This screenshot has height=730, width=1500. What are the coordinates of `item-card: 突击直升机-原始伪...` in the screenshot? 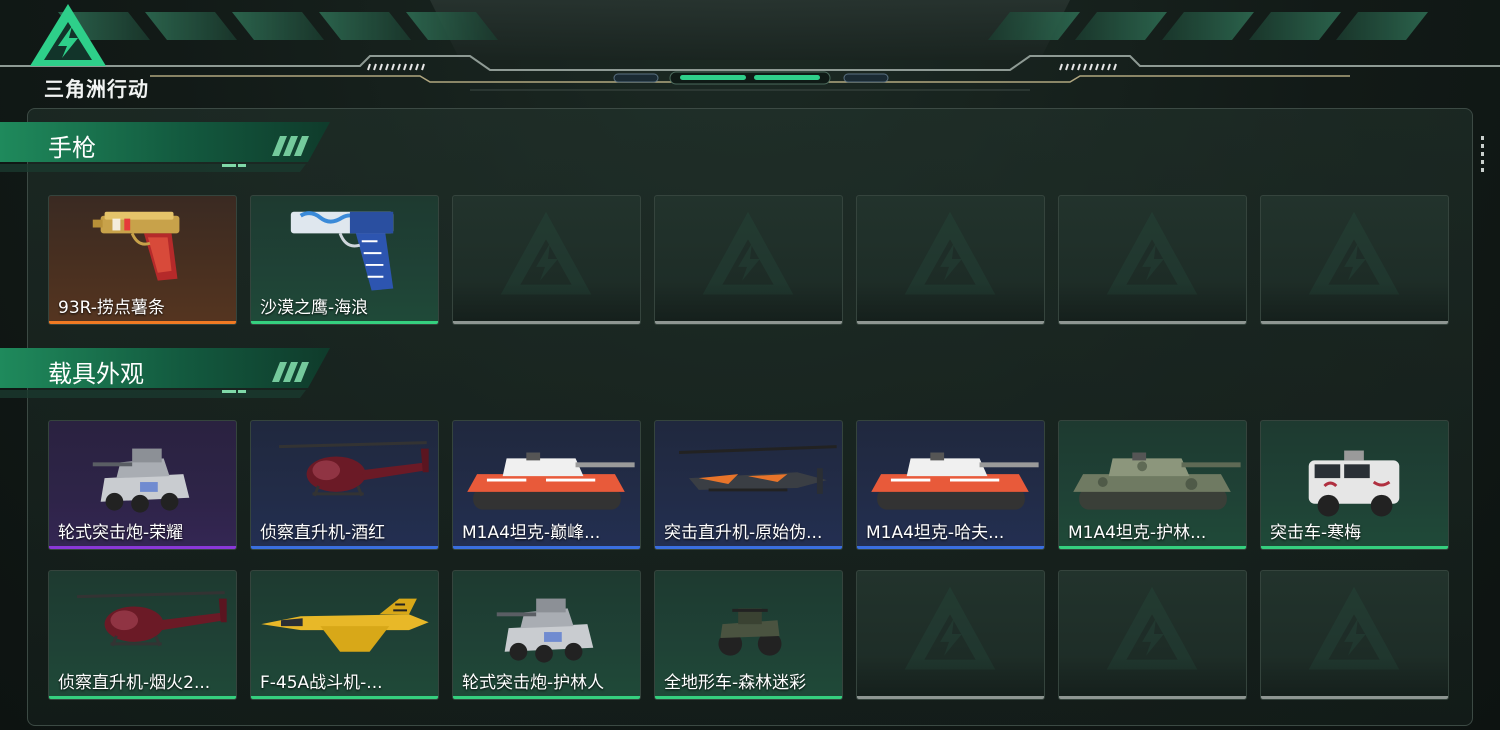 It's located at (748, 485).